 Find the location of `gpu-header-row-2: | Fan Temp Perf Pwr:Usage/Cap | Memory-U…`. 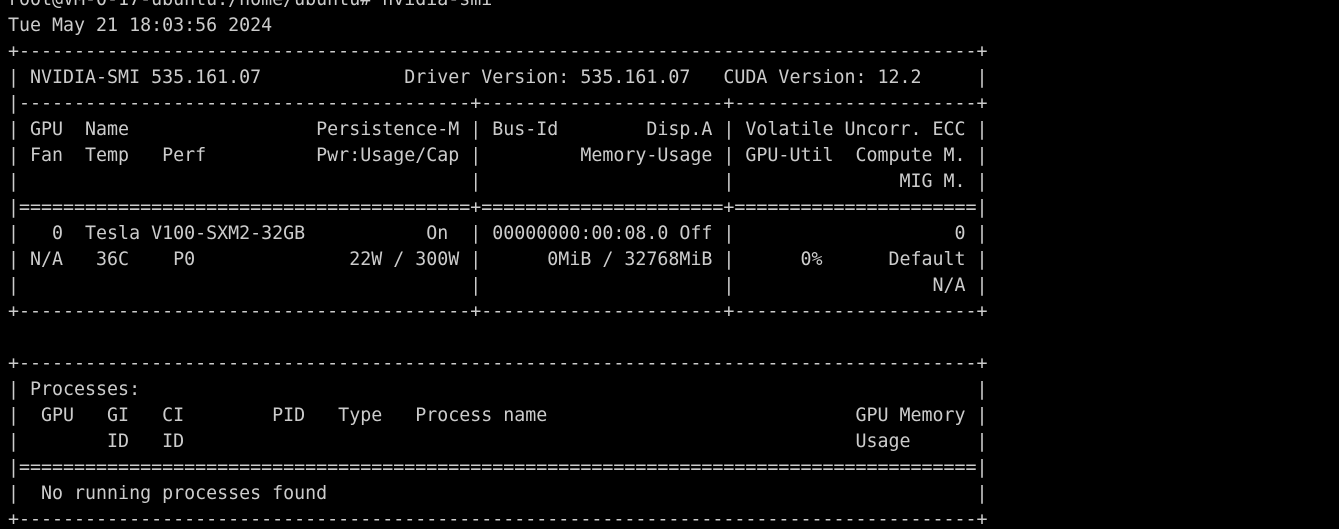

gpu-header-row-2: | Fan Temp Perf Pwr:Usage/Cap | Memory-U… is located at coordinates (498, 155).